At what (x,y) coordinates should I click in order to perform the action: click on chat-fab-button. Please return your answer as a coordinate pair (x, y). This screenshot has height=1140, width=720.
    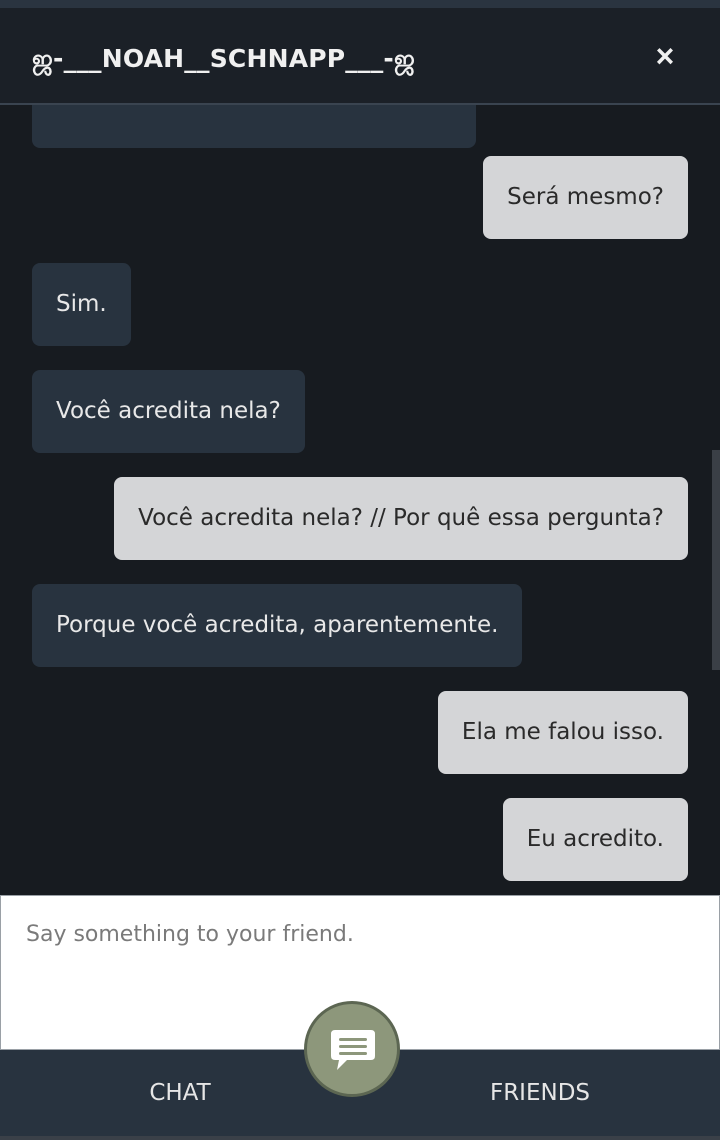
    Looking at the image, I should click on (352, 1049).